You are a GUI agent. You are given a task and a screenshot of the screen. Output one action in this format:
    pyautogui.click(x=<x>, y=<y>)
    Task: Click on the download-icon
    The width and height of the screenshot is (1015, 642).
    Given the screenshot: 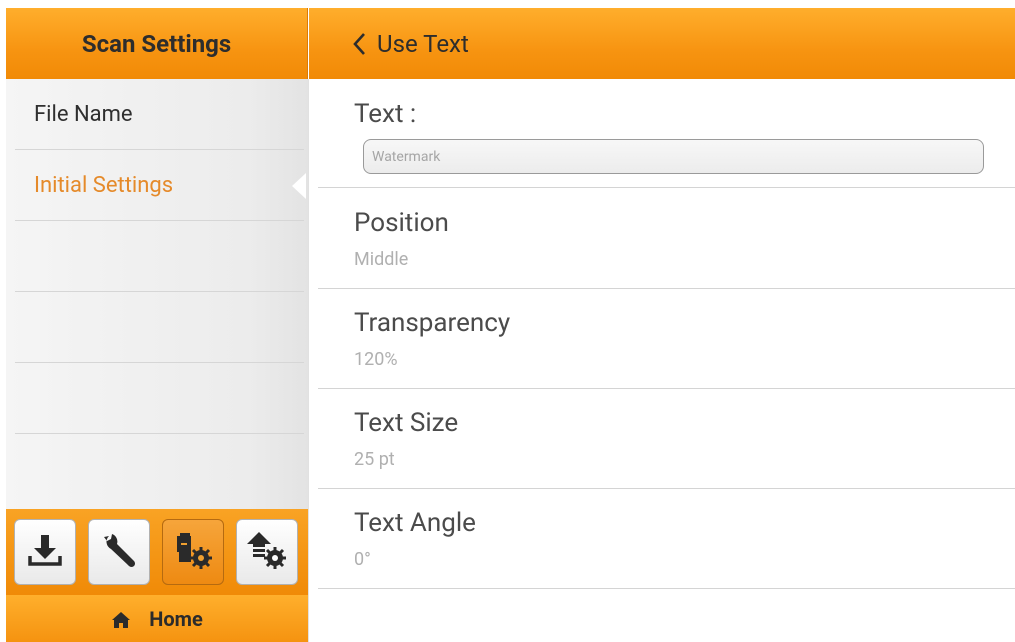 What is the action you would take?
    pyautogui.click(x=45, y=552)
    